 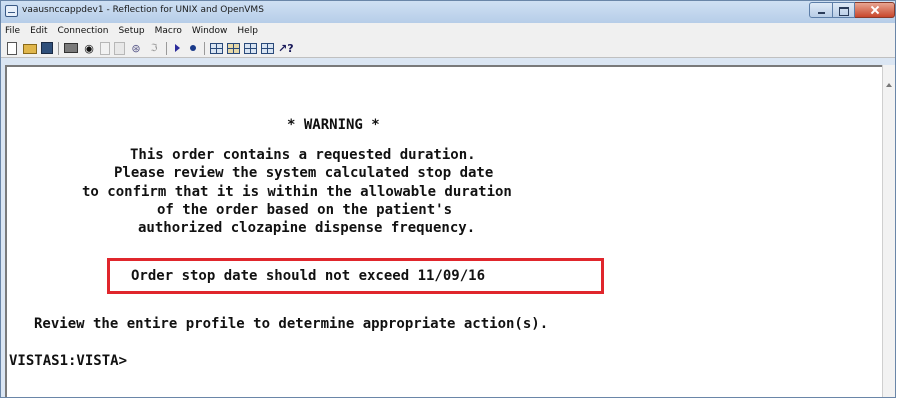 What do you see at coordinates (83, 31) in the screenshot?
I see `menu-connection: Connection` at bounding box center [83, 31].